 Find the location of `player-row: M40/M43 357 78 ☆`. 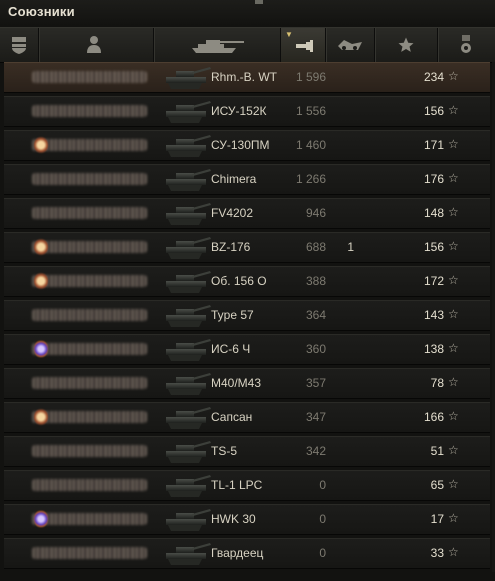

player-row: M40/M43 357 78 ☆ is located at coordinates (247, 383).